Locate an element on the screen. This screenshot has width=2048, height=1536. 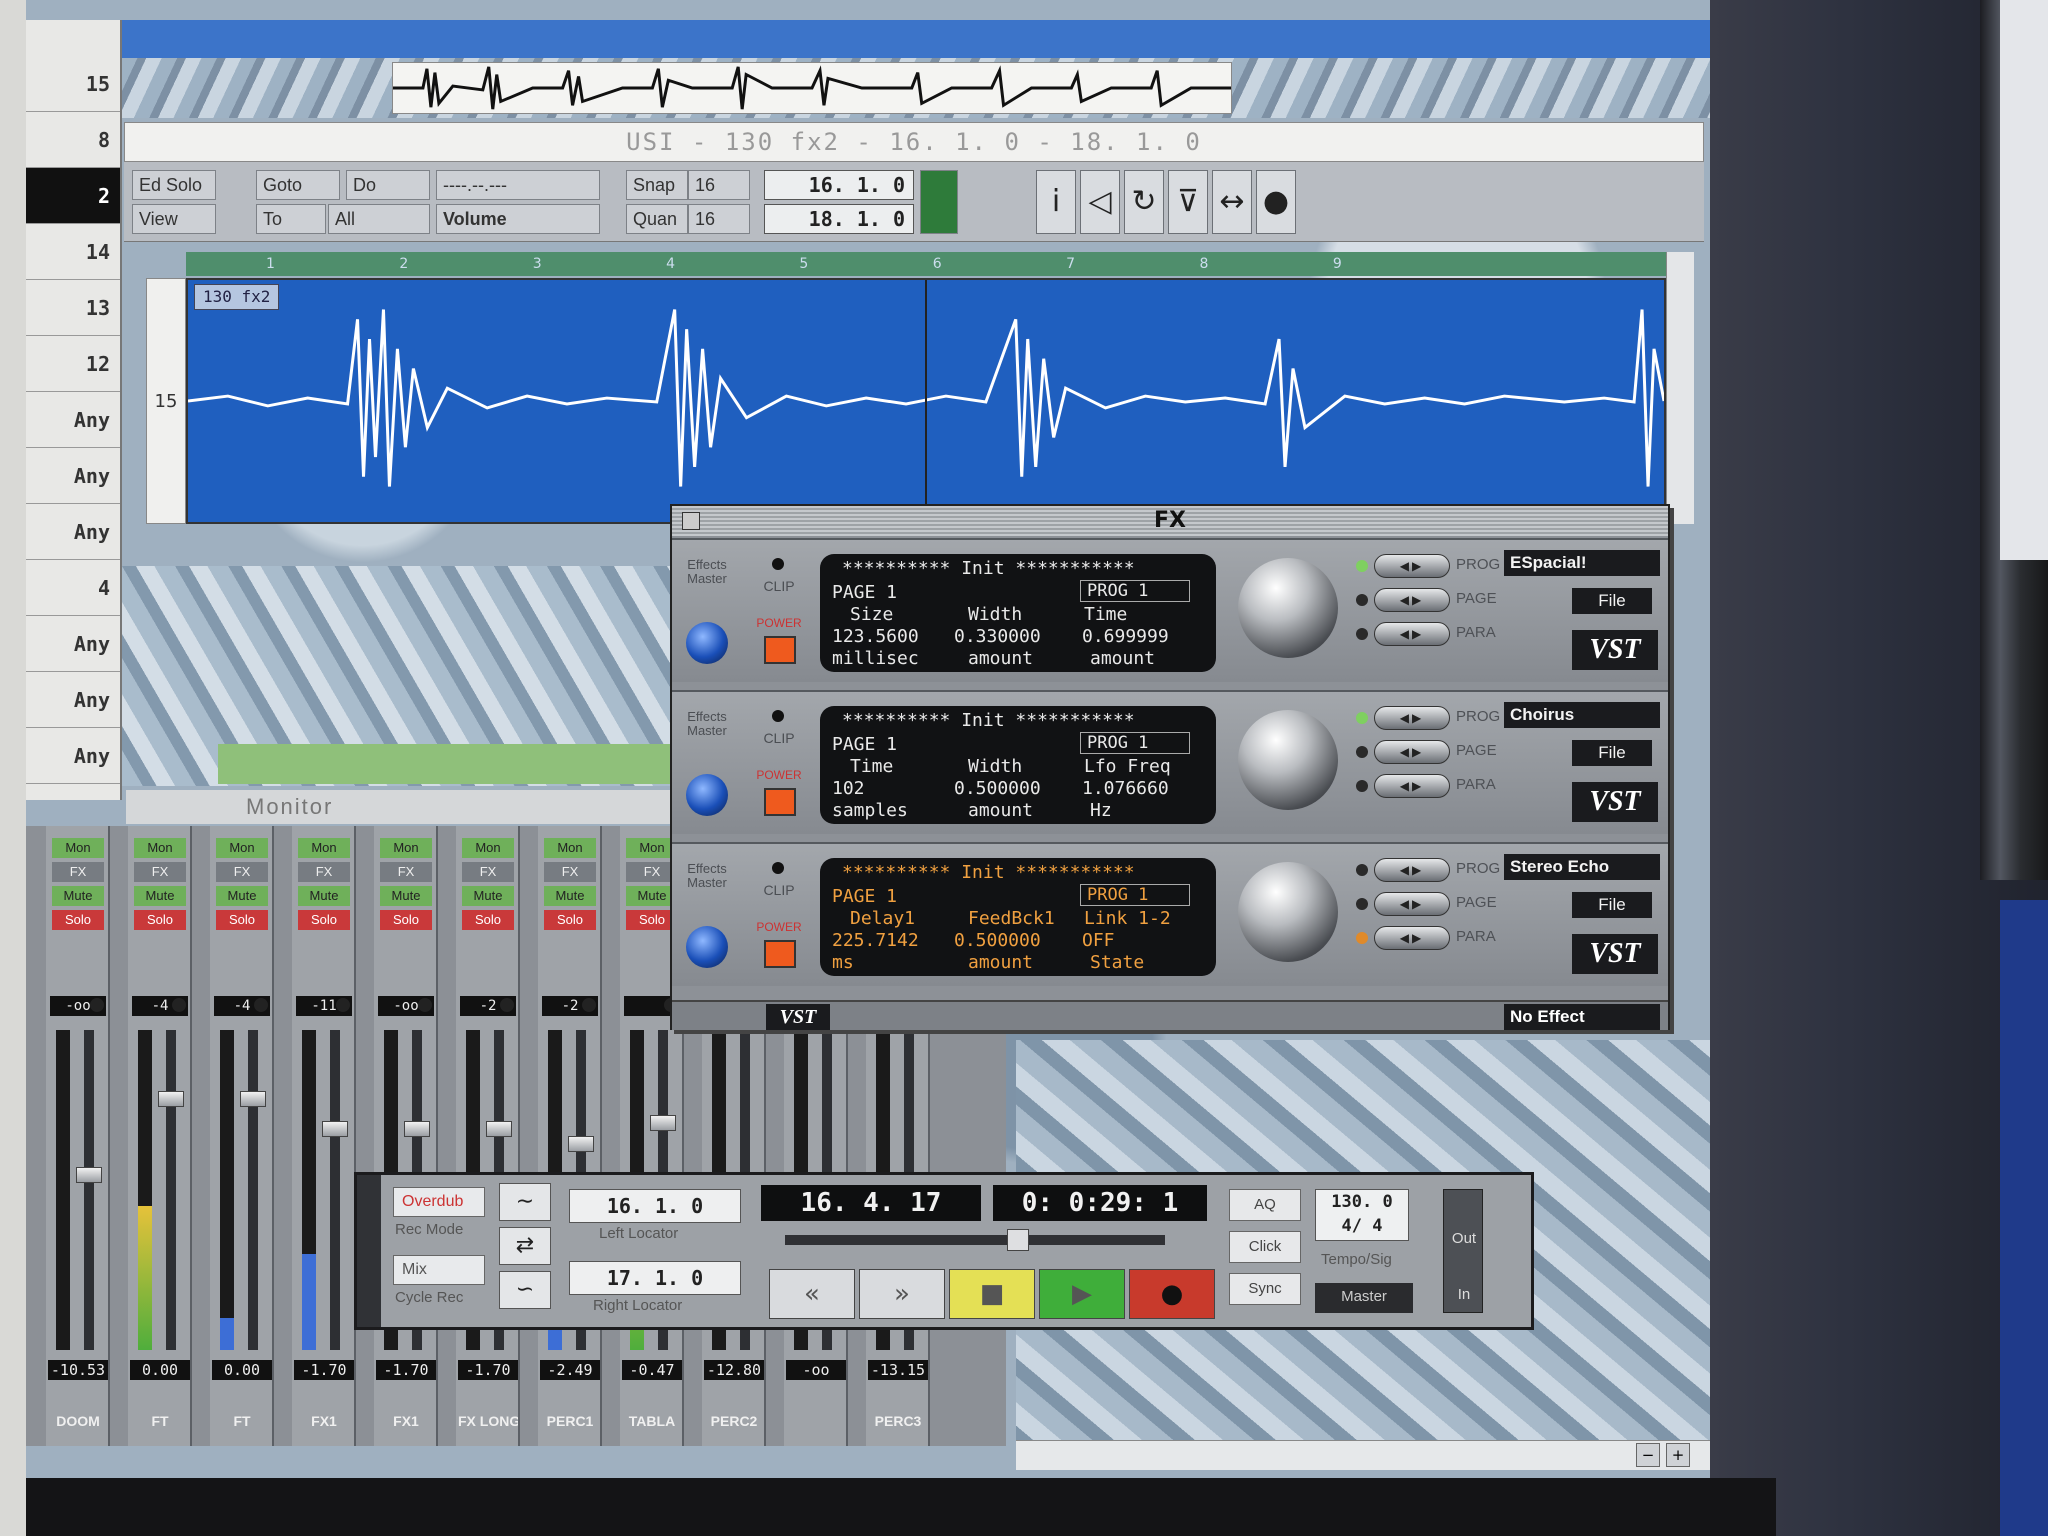
loop-tool-icon: ↻ is located at coordinates (1144, 202).